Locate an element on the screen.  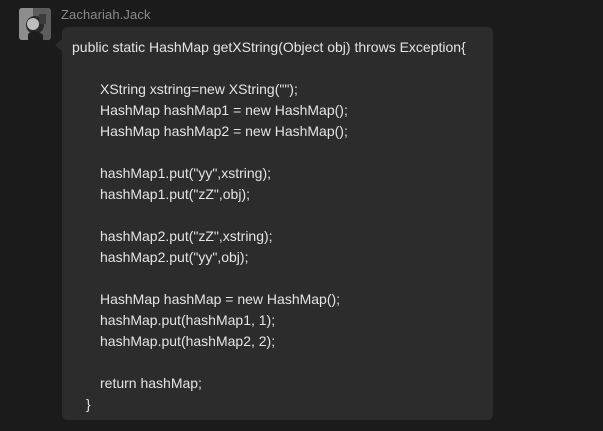
user-avatar-icon is located at coordinates (35, 24).